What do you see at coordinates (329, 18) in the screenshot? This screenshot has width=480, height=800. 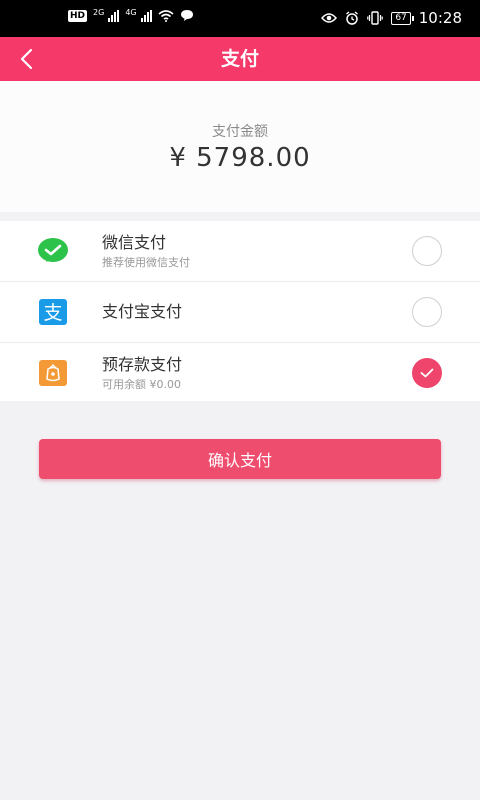 I see `eye-icon` at bounding box center [329, 18].